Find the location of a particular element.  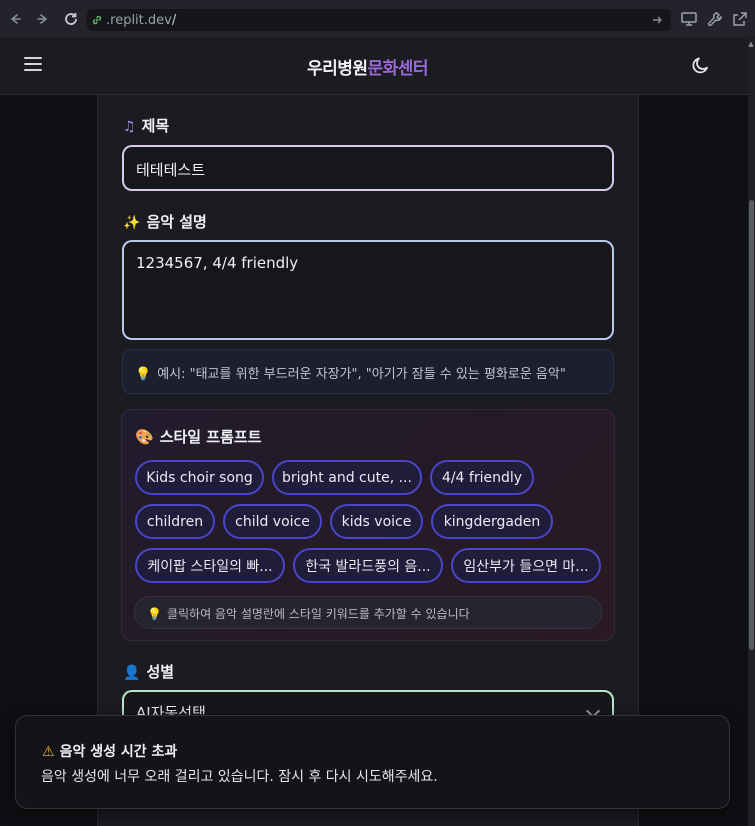

monitor-icon is located at coordinates (689, 19).